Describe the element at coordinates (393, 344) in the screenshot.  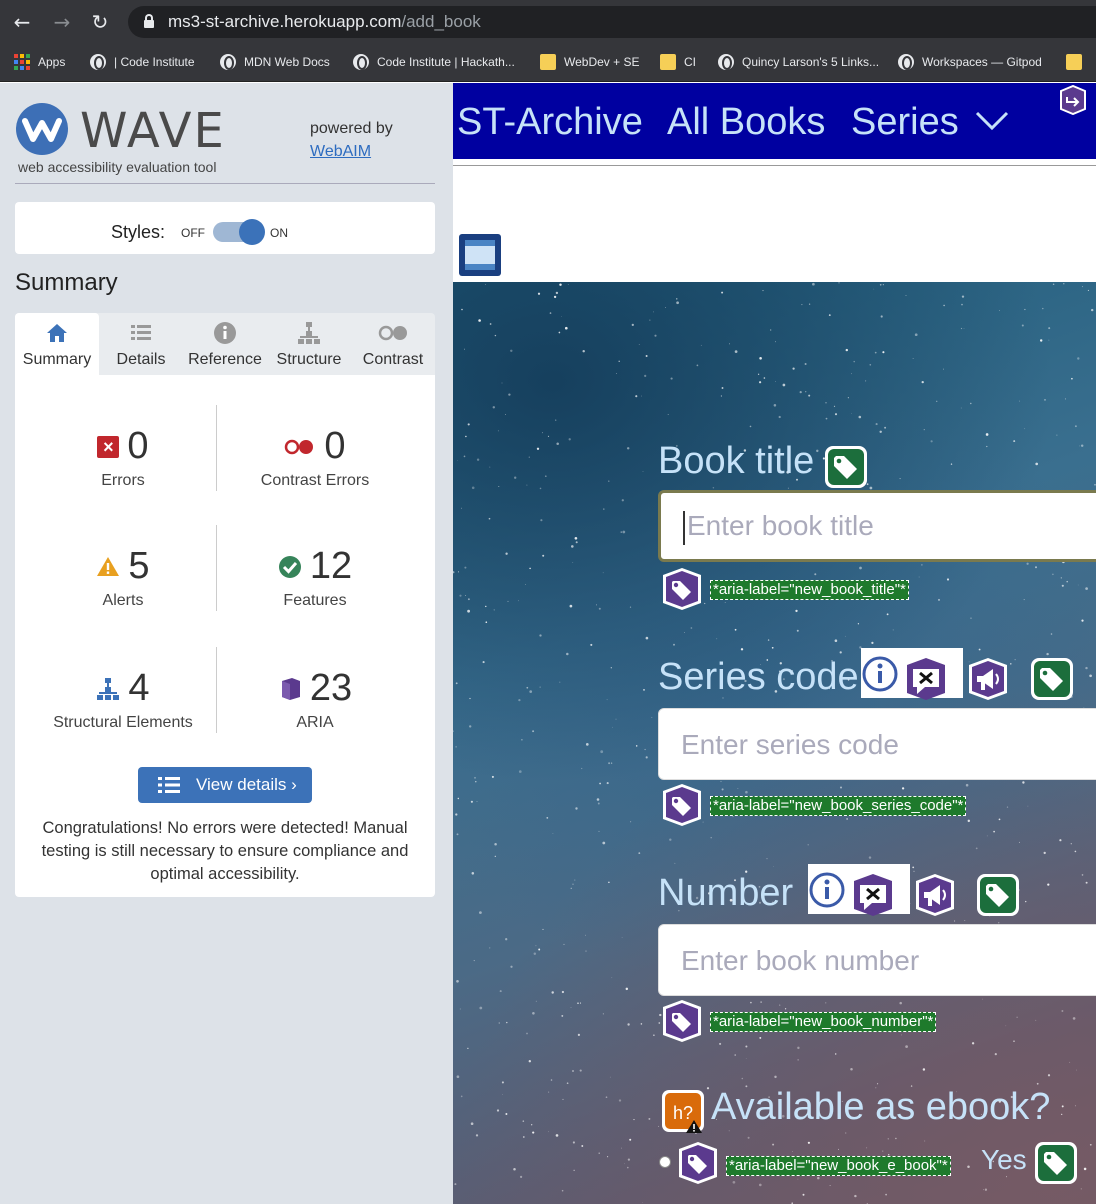
I see `tab-contrast: Contrast` at that location.